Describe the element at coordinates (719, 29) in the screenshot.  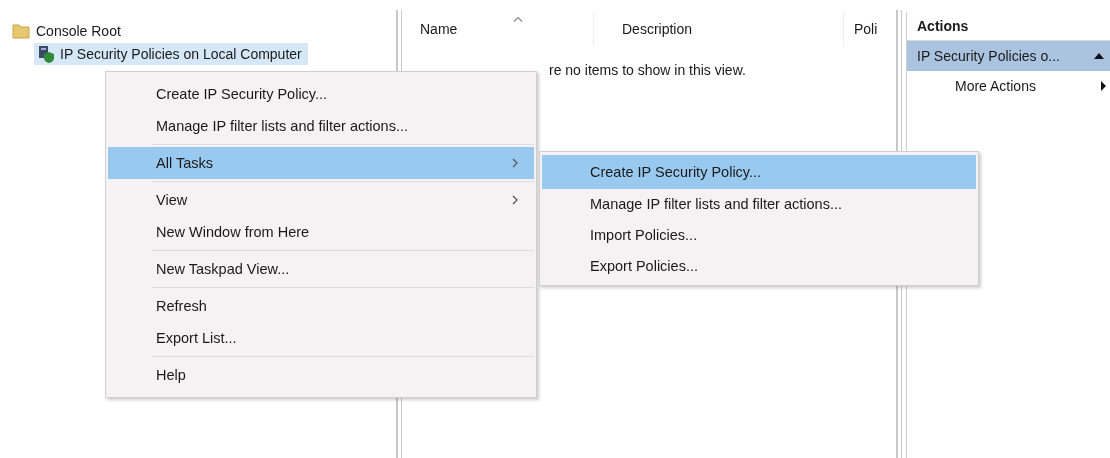
I see `column-header: Description` at that location.